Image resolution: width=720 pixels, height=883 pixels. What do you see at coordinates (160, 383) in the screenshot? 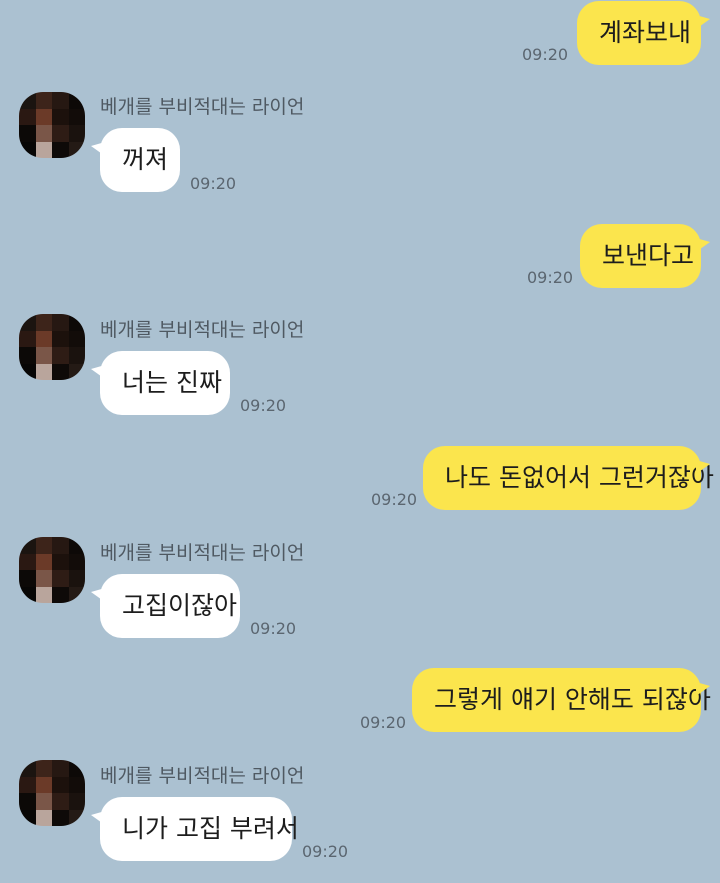
I see `received-message-bubble: 너는 진짜` at bounding box center [160, 383].